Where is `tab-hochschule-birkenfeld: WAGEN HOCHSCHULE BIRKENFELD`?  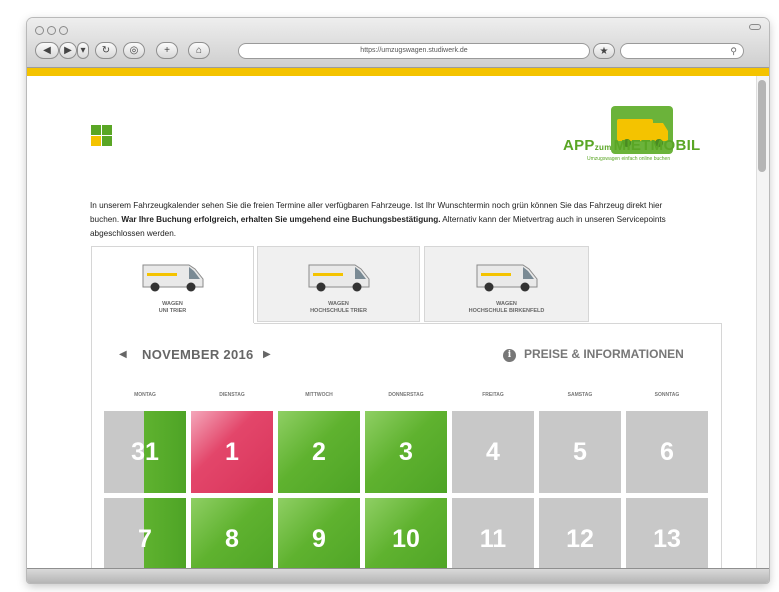
tab-hochschule-birkenfeld: WAGEN HOCHSCHULE BIRKENFELD is located at coordinates (506, 284).